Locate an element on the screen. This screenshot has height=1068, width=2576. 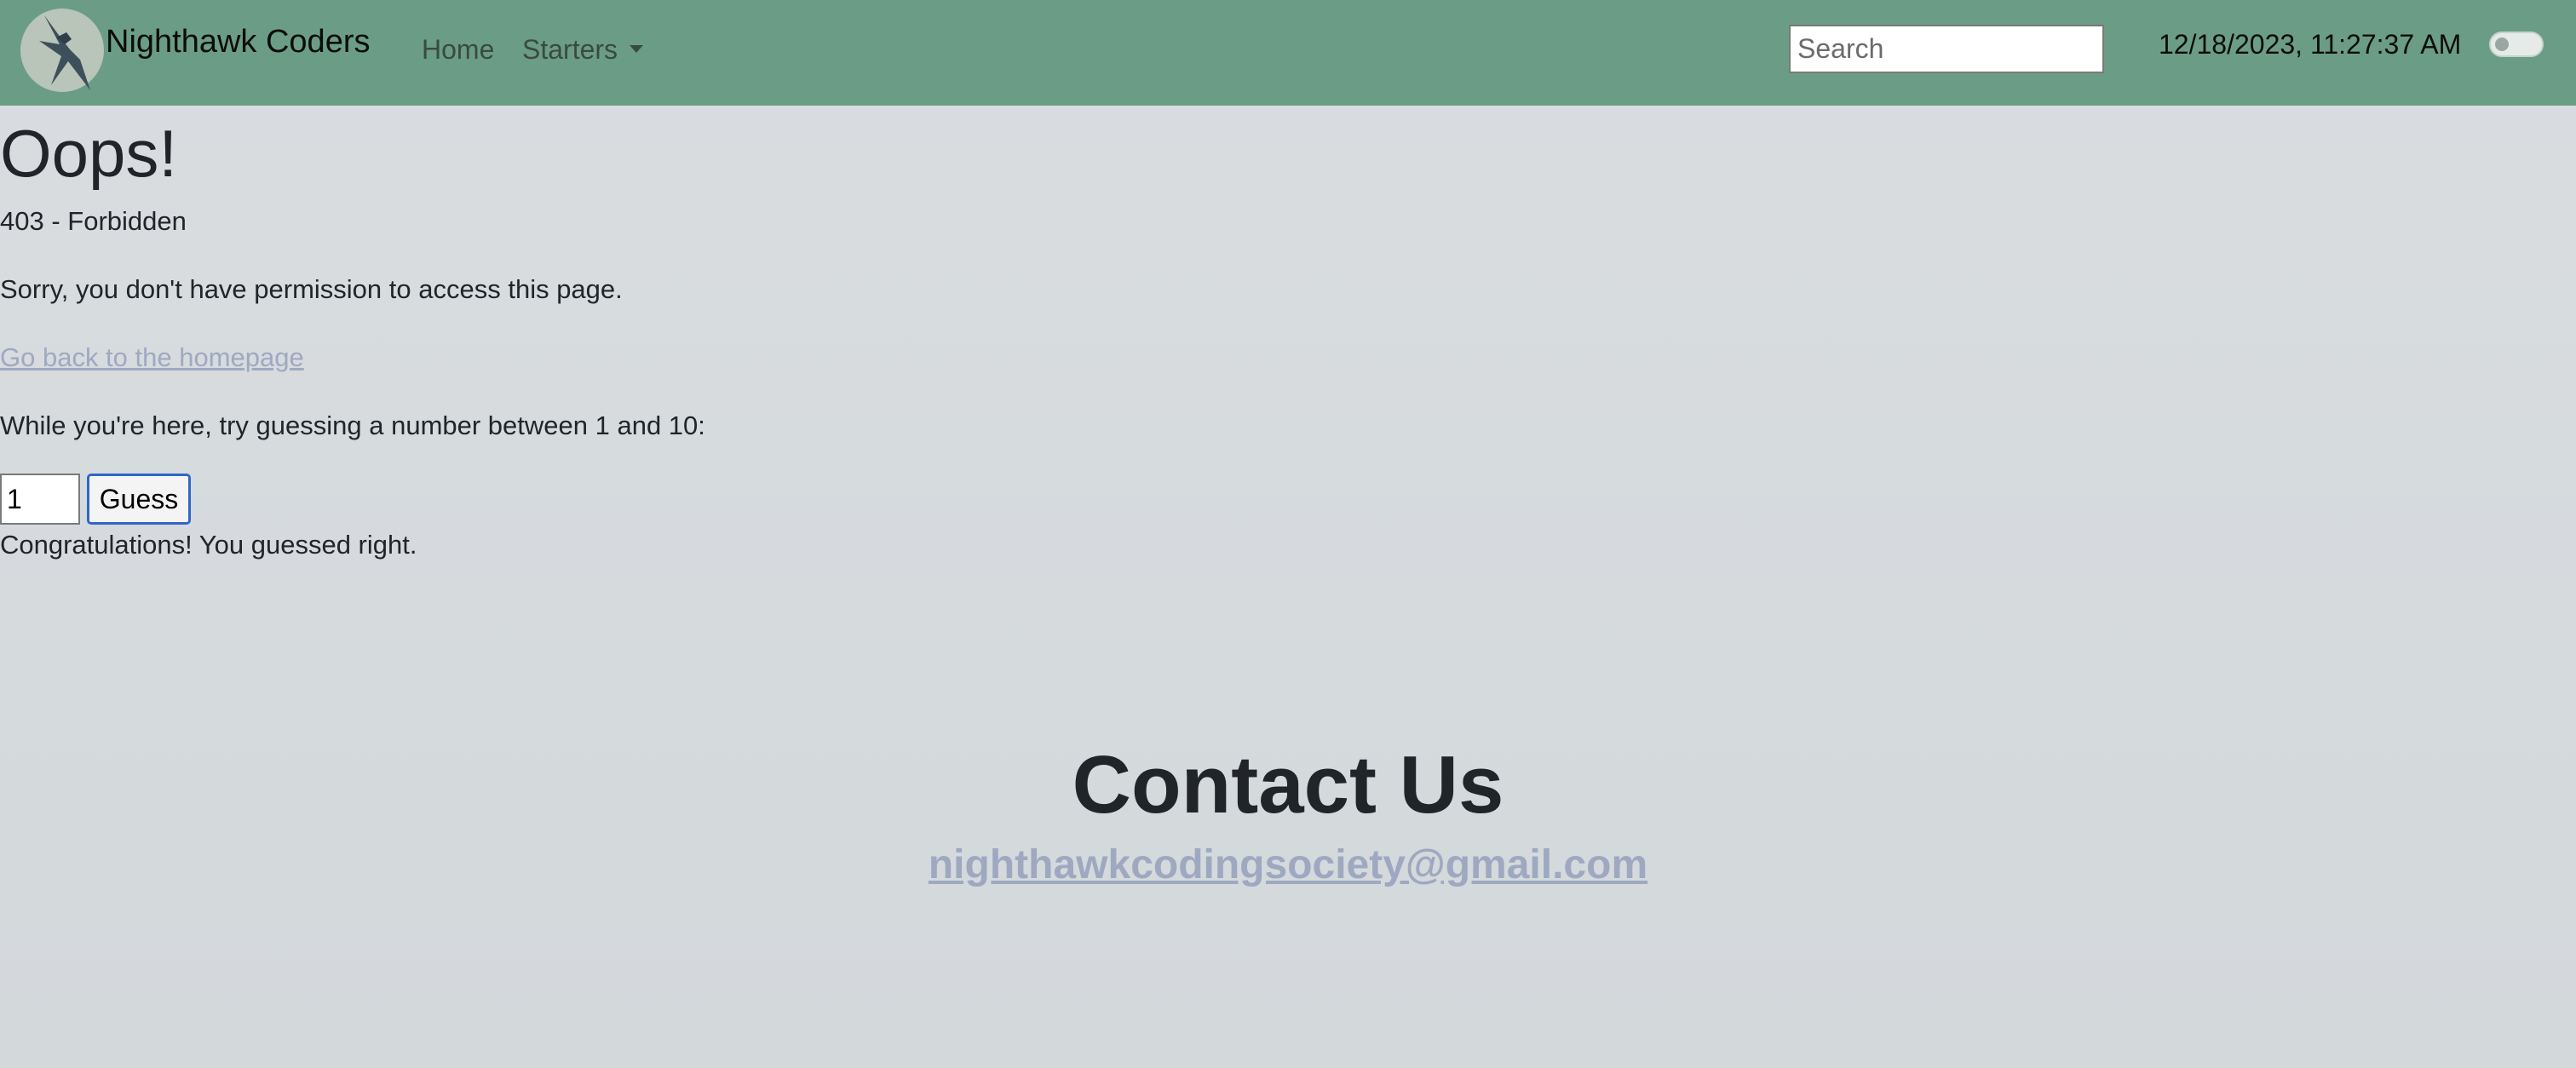
contact-title: Contact Us is located at coordinates (1288, 785).